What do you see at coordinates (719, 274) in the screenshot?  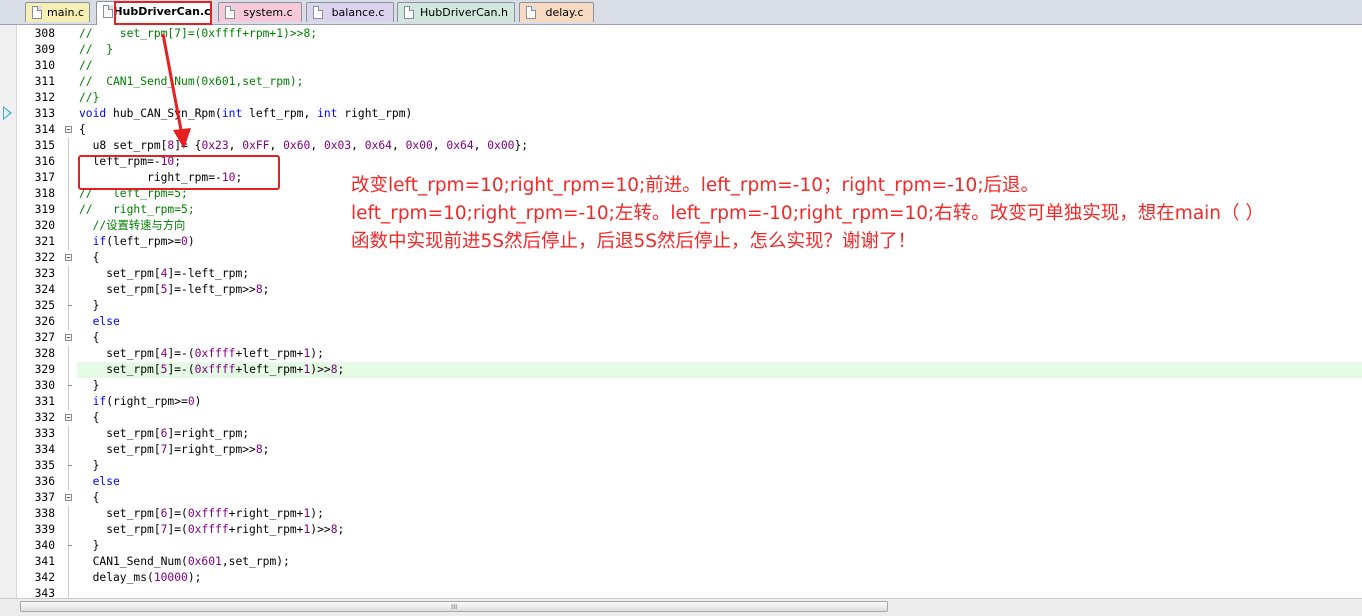 I see `code-line: set_rpm[4]=-left_rpm;` at bounding box center [719, 274].